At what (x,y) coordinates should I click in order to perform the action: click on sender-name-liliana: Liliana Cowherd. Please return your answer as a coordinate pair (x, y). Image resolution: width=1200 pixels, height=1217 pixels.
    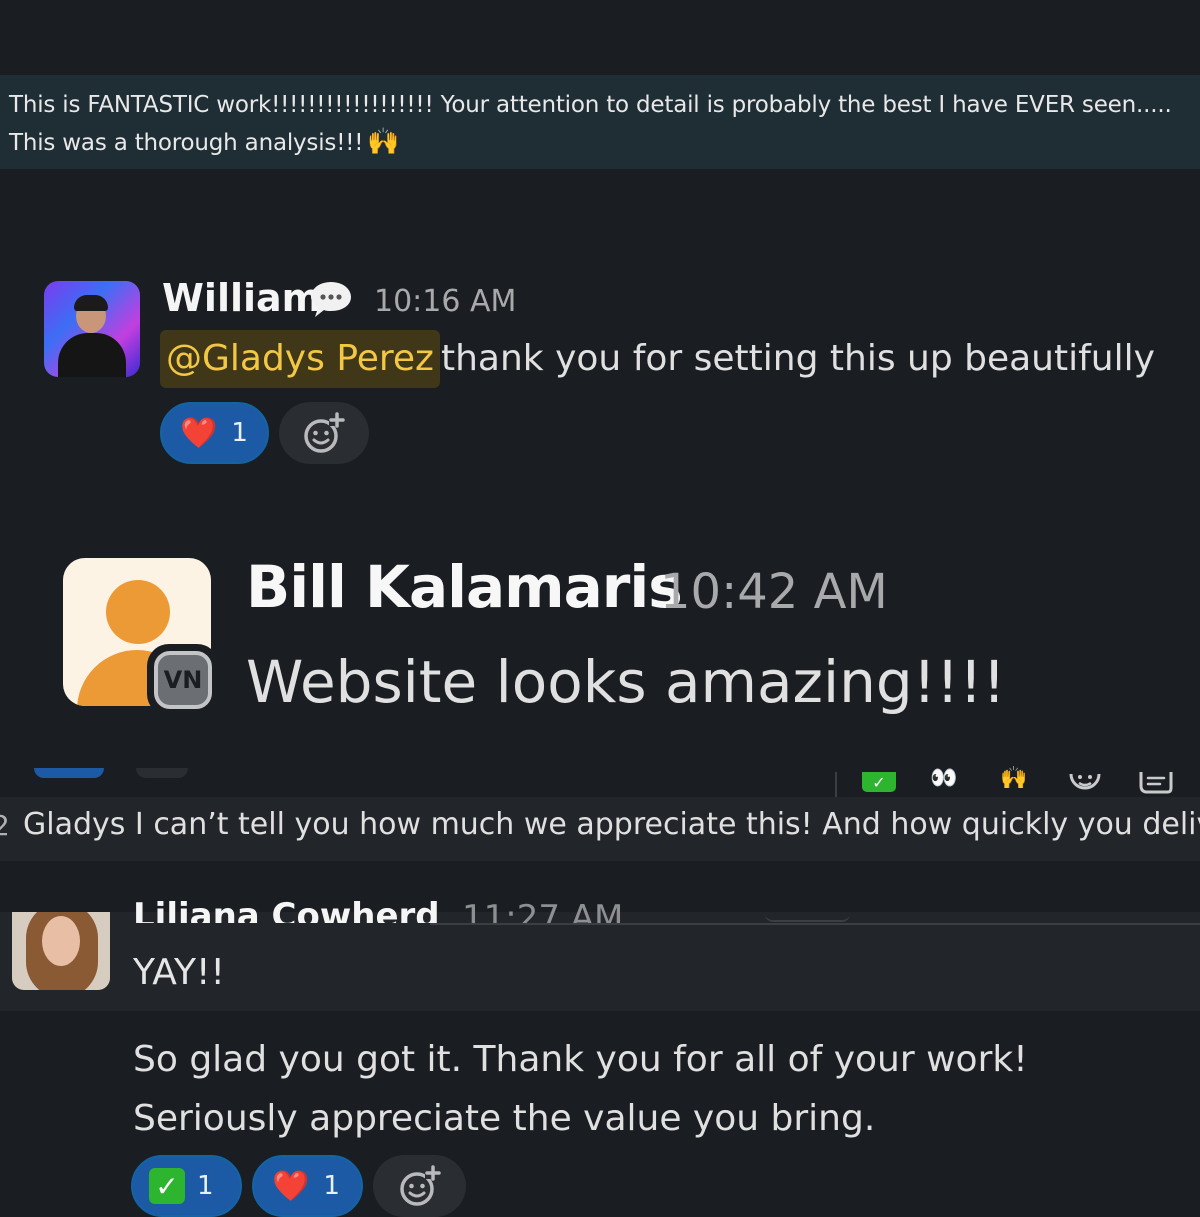
    Looking at the image, I should click on (286, 906).